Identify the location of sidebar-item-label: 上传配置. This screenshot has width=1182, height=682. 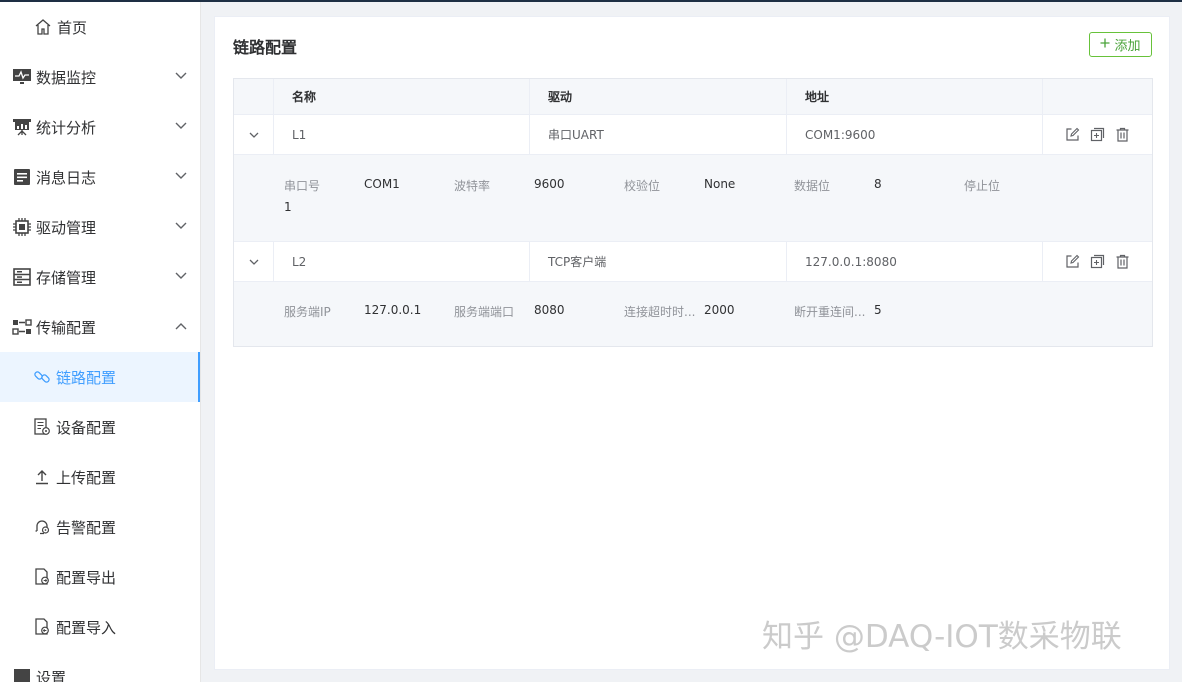
(86, 477).